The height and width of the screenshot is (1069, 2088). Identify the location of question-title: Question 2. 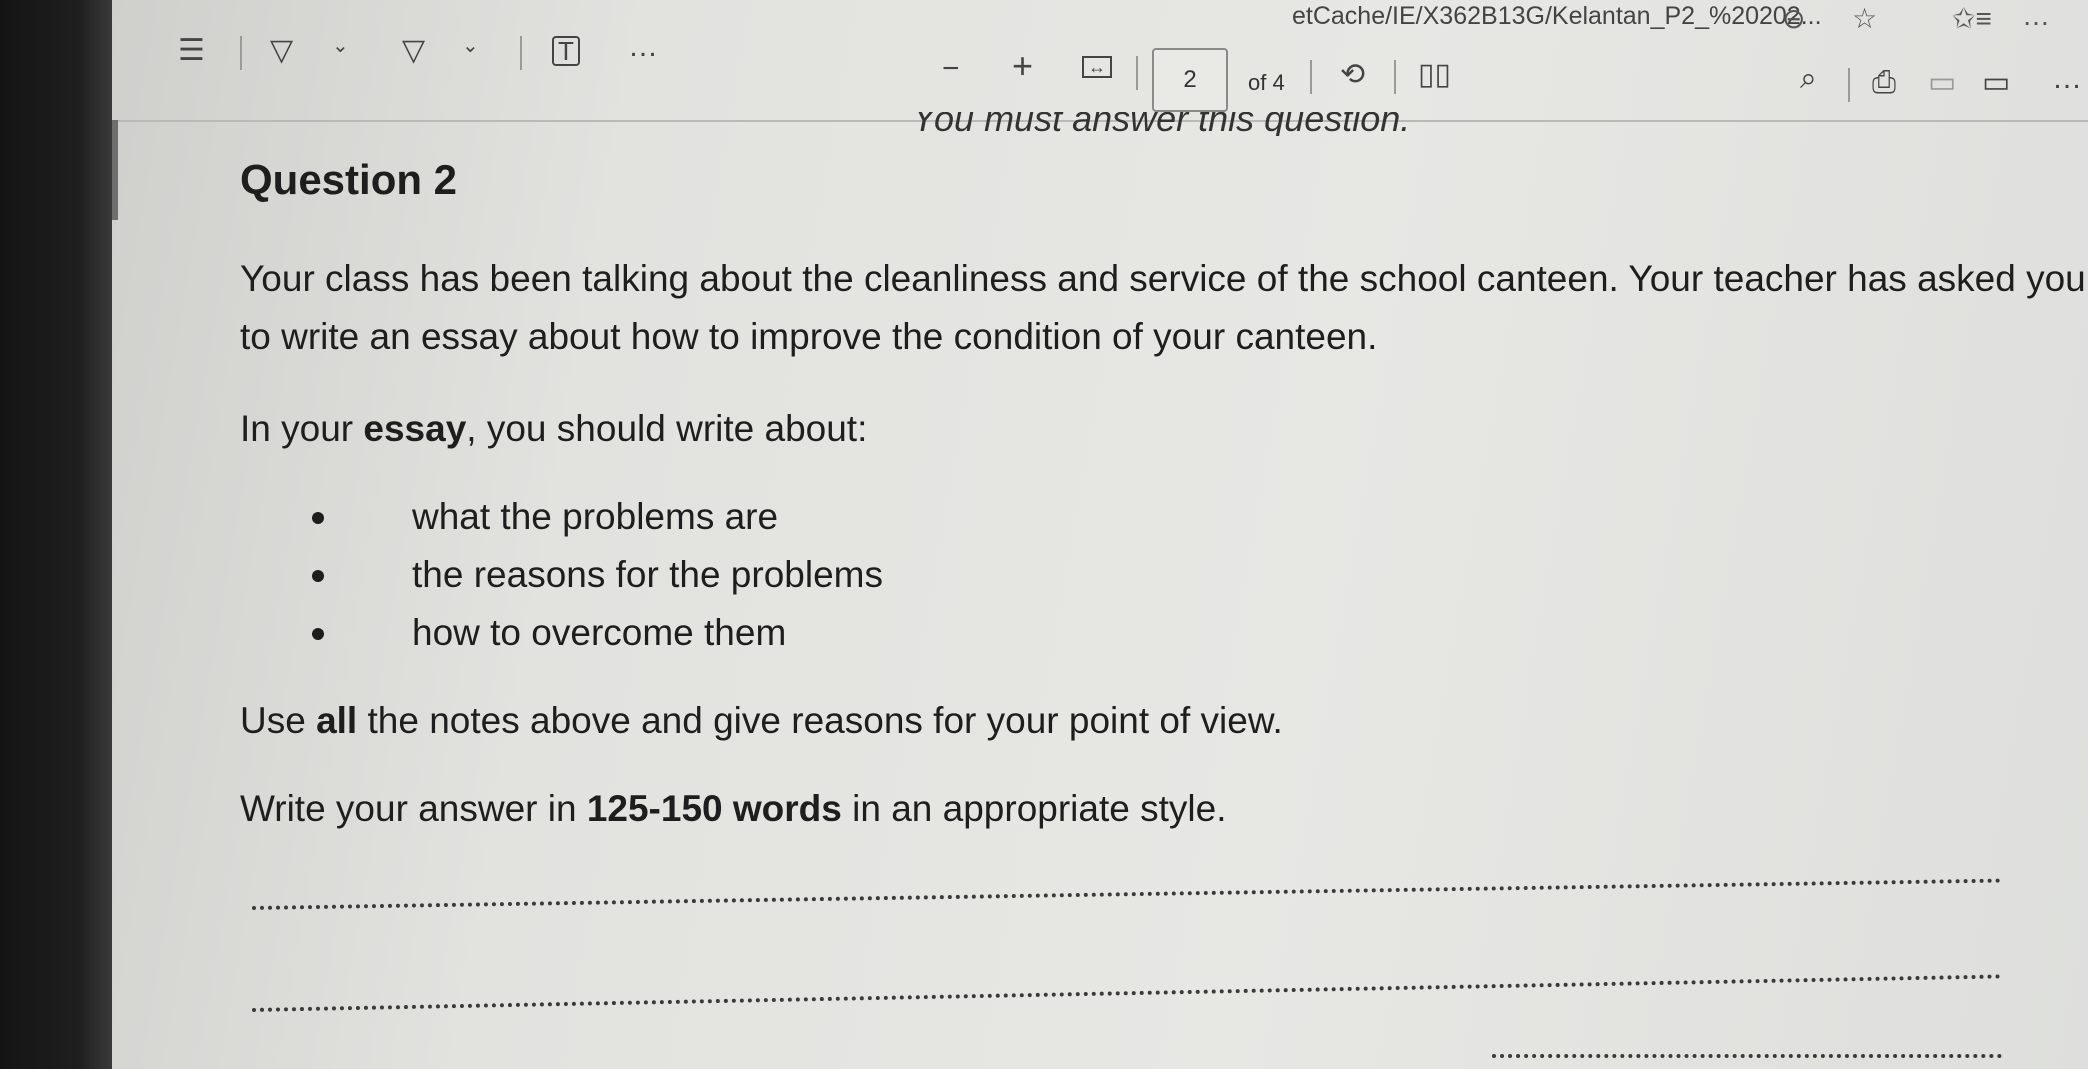
(349, 179).